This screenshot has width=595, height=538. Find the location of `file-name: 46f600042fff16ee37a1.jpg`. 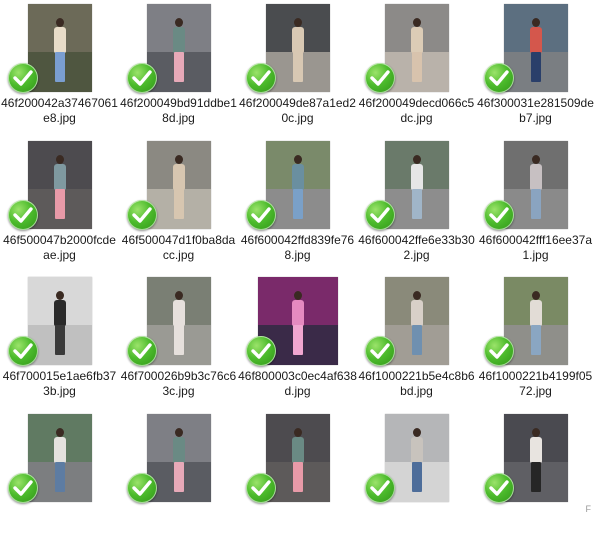

file-name: 46f600042fff16ee37a1.jpg is located at coordinates (535, 247).